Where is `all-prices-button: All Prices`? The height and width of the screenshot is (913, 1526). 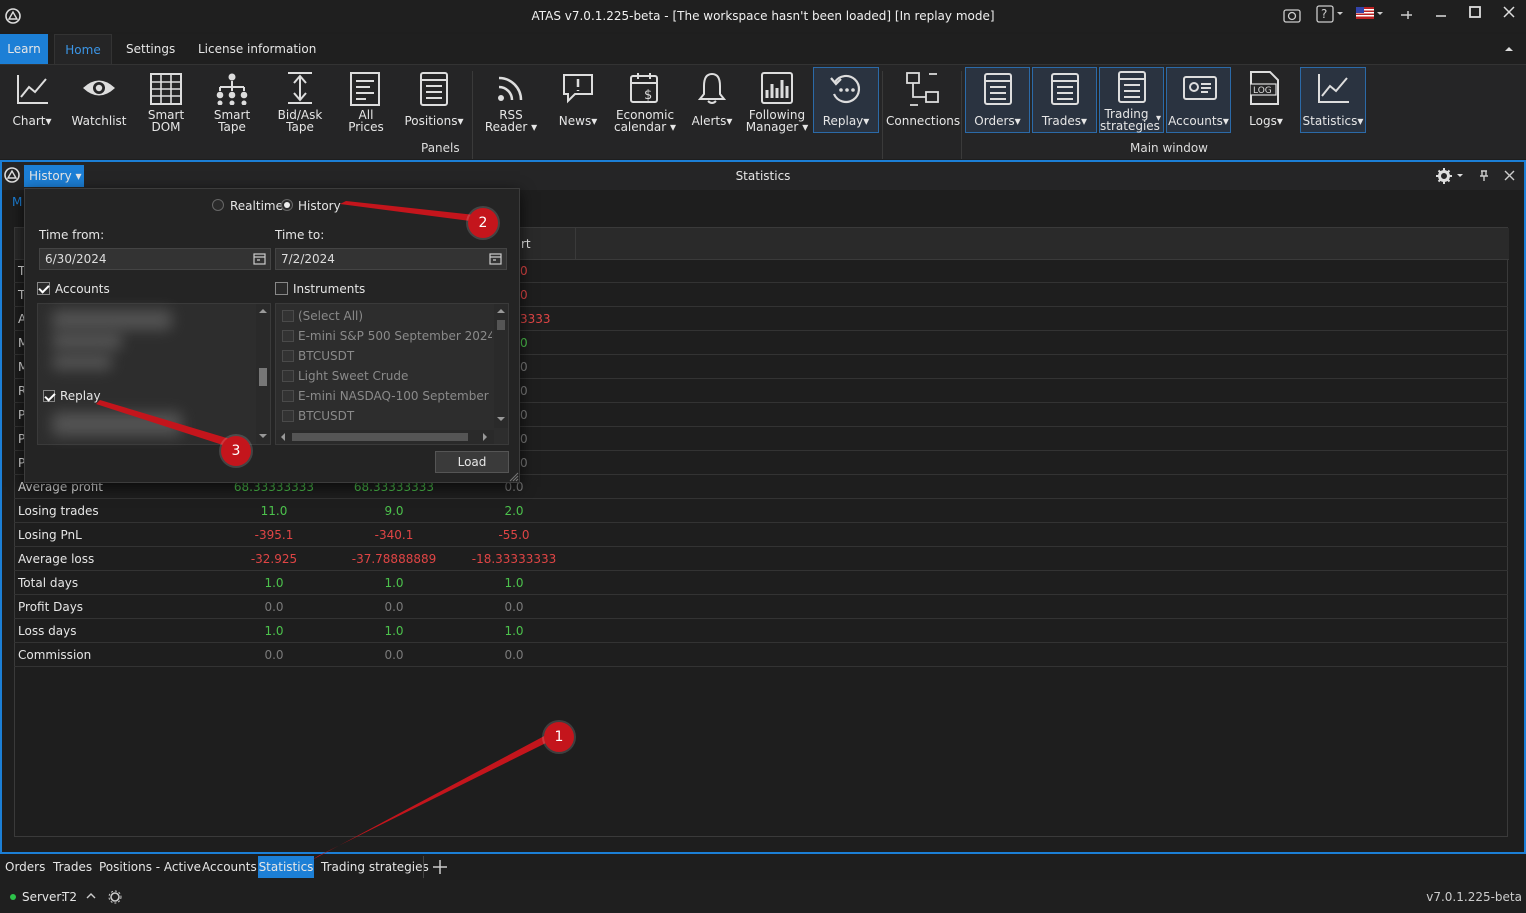
all-prices-button: All Prices is located at coordinates (366, 102).